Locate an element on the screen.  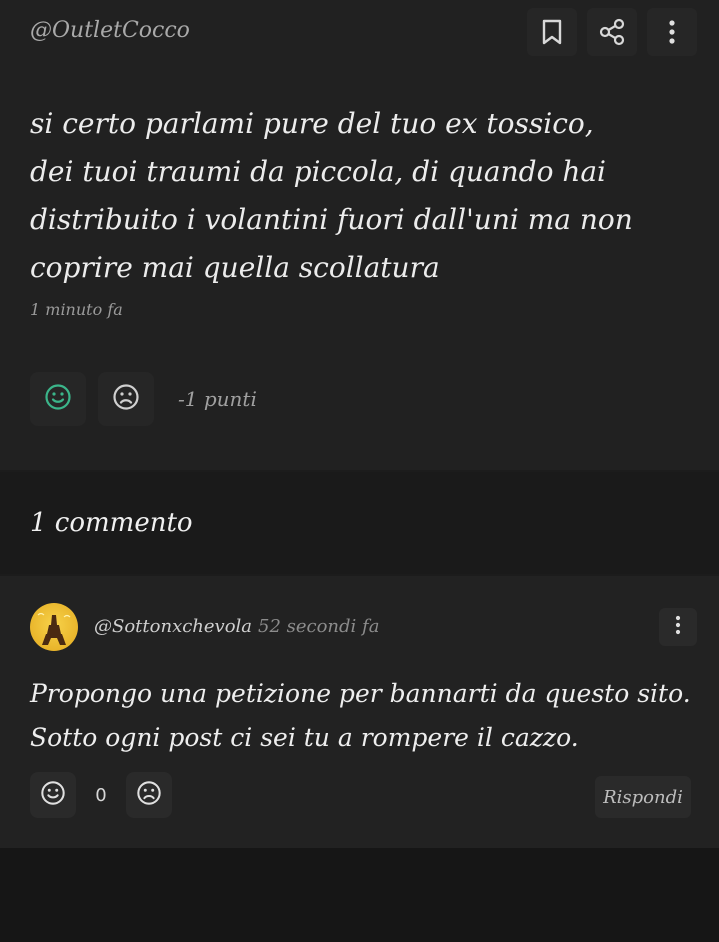
reply-button: Rispondi is located at coordinates (643, 797).